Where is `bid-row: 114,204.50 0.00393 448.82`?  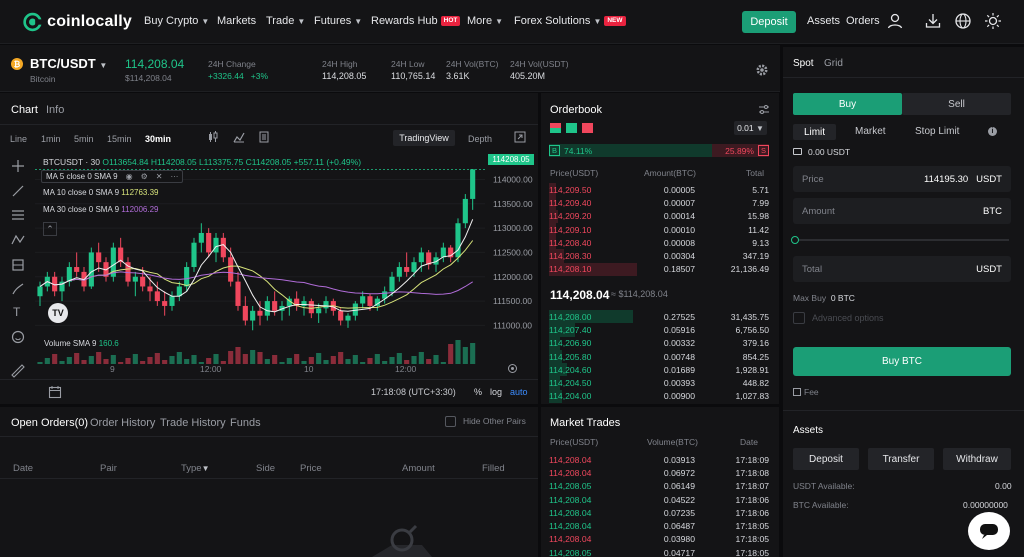
bid-row: 114,204.50 0.00393 448.82 is located at coordinates (659, 383).